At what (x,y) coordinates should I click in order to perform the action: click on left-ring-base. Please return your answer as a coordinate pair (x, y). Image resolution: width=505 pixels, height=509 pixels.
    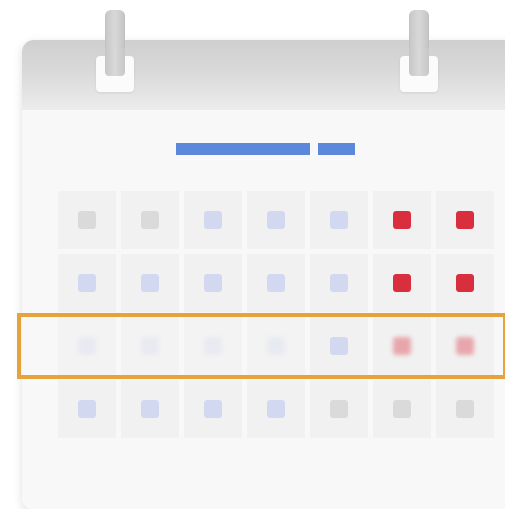
    Looking at the image, I should click on (115, 70).